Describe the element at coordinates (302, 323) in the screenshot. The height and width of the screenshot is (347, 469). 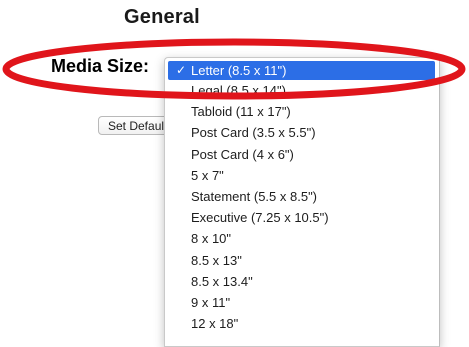
I see `media-size-option: 12 x 18"` at that location.